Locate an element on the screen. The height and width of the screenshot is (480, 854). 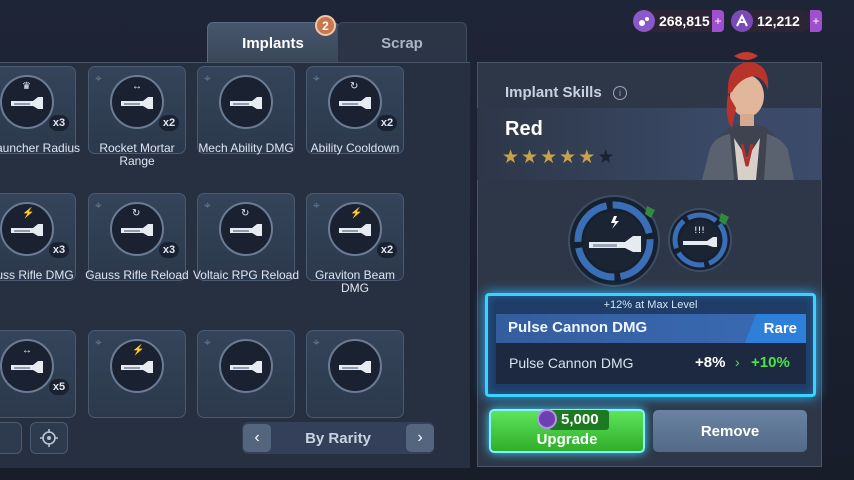
stat-upgraded-value: +10% is located at coordinates (770, 362).